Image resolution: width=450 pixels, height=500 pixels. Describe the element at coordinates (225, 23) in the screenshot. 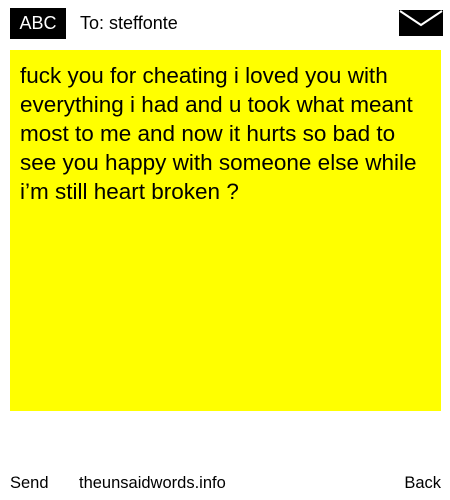

I see `header: ABC To: steffonte` at that location.